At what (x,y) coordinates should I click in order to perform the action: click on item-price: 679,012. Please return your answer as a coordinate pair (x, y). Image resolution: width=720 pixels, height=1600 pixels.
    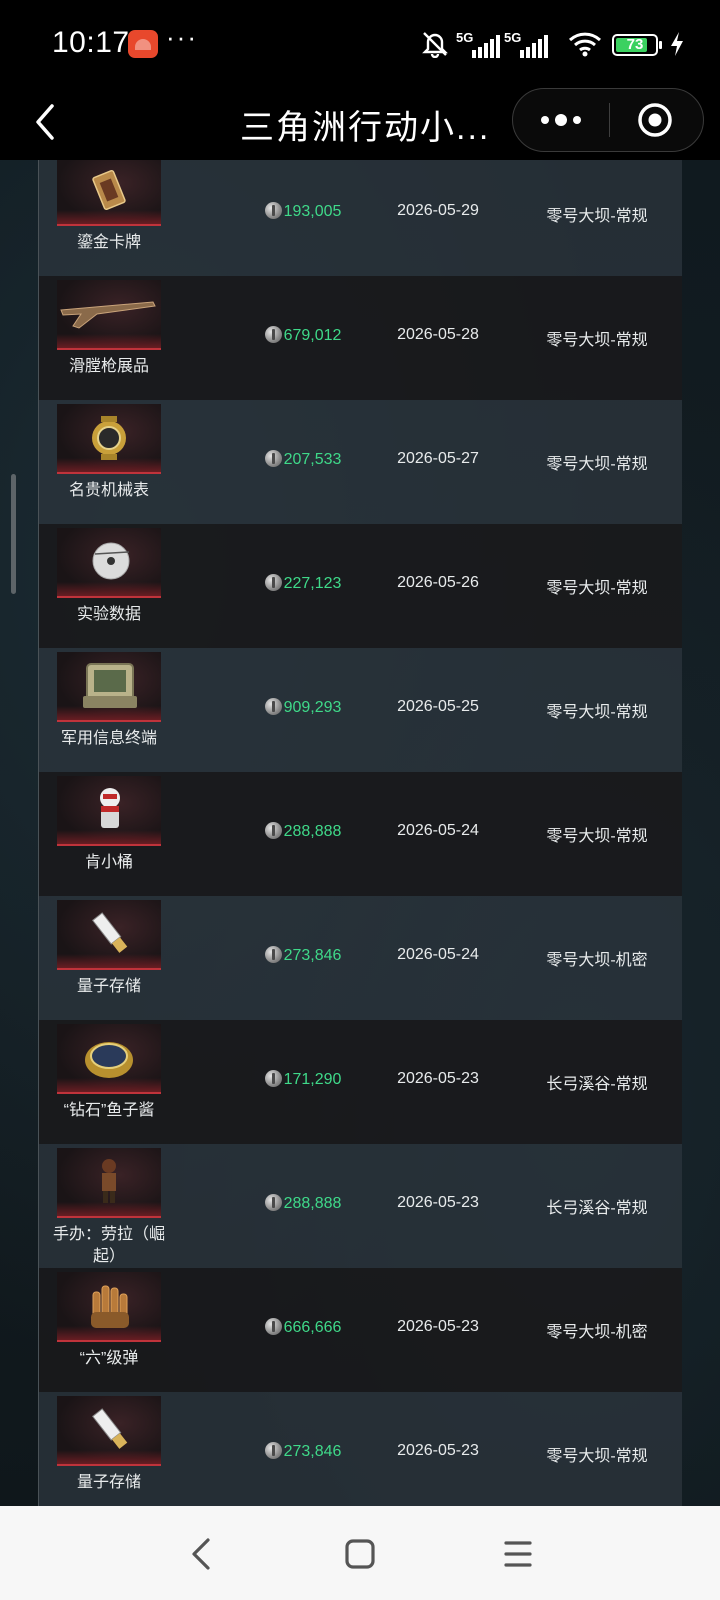
    Looking at the image, I should click on (303, 335).